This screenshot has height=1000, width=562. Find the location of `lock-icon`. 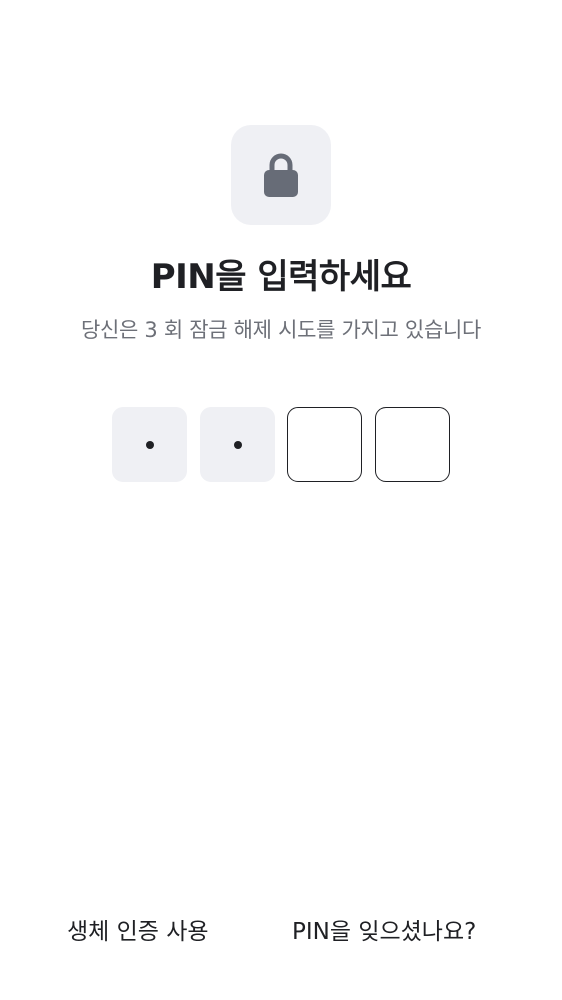

lock-icon is located at coordinates (281, 175).